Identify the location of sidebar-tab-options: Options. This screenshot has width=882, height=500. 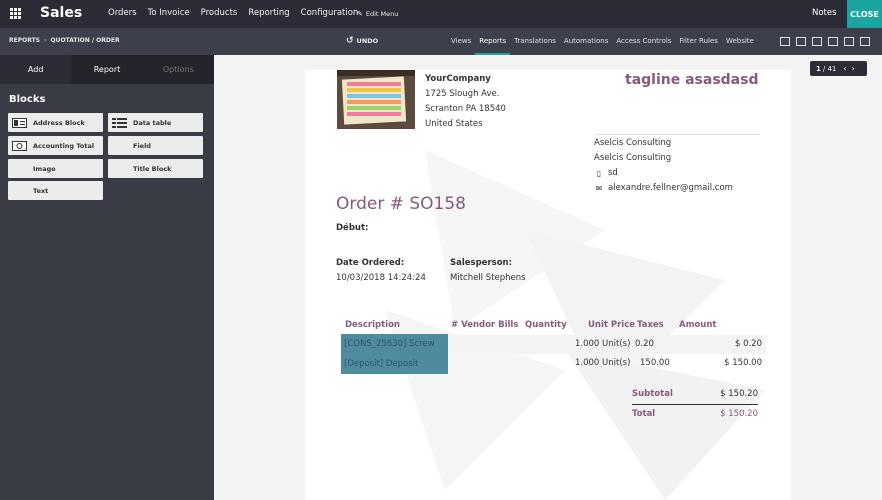
(178, 69).